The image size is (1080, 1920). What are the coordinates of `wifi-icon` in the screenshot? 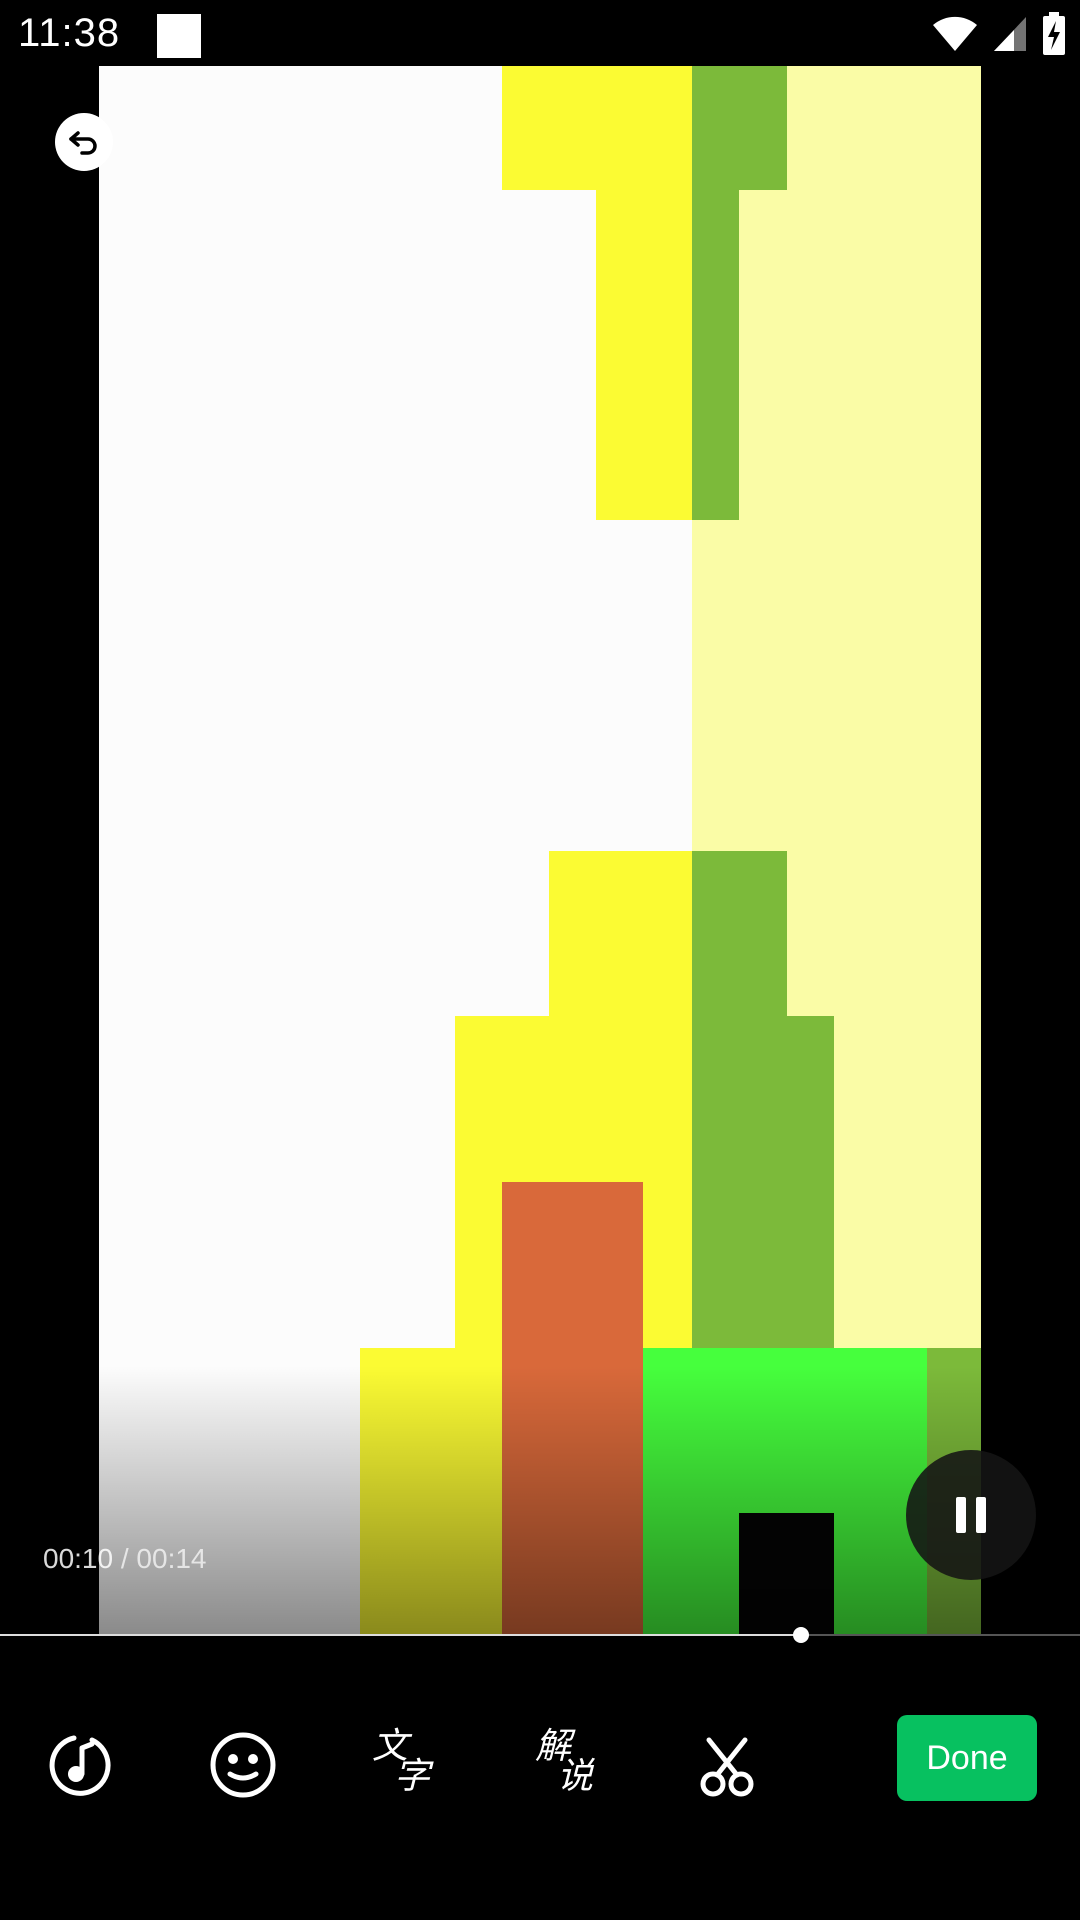 It's located at (955, 33).